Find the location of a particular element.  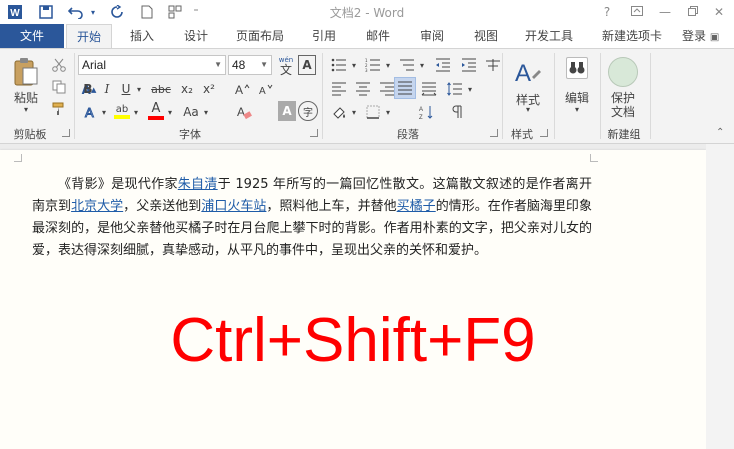

styles-launcher-icon is located at coordinates (544, 133).